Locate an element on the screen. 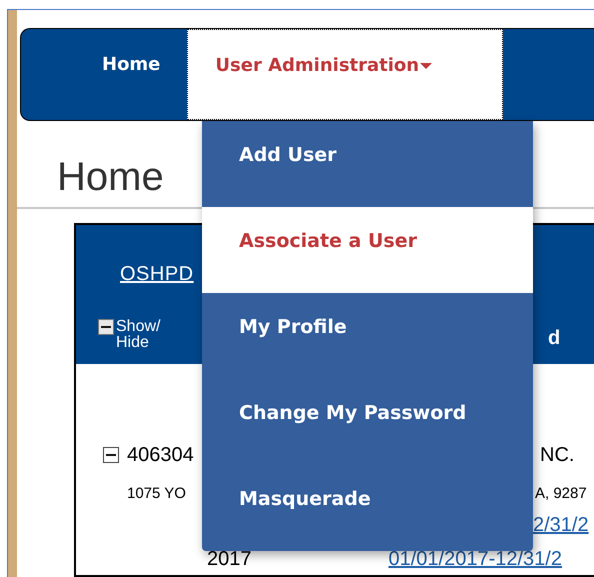 This screenshot has height=577, width=594. facility-number: 406304 is located at coordinates (160, 455).